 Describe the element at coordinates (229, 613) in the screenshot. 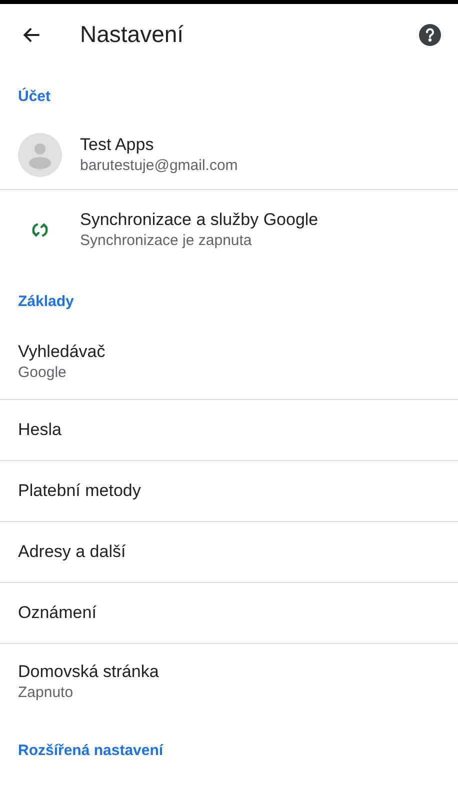

I see `settings-item: Oznámení` at that location.